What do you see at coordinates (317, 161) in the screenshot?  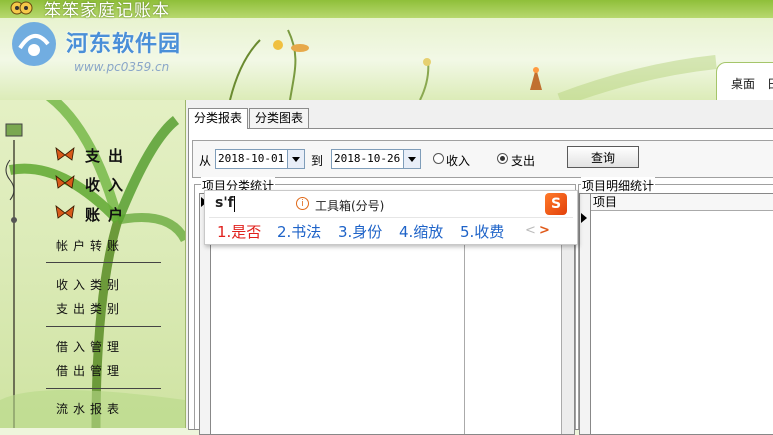 I see `to-label: 到` at bounding box center [317, 161].